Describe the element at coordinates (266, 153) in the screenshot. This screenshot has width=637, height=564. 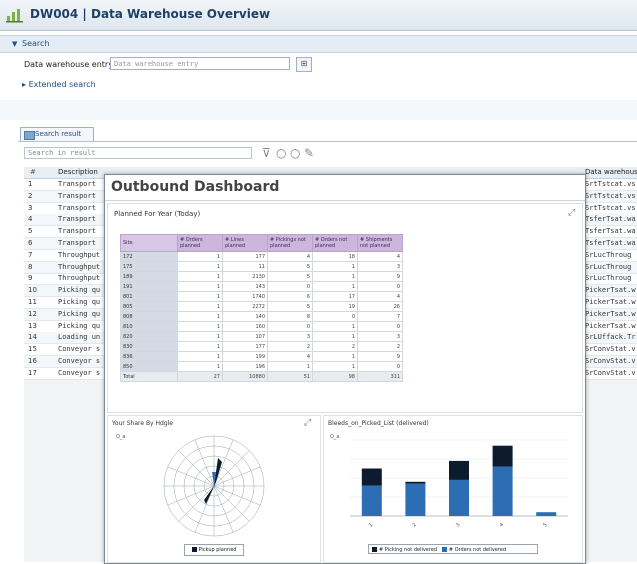
I see `filter-funnel-icon: ⊽` at that location.